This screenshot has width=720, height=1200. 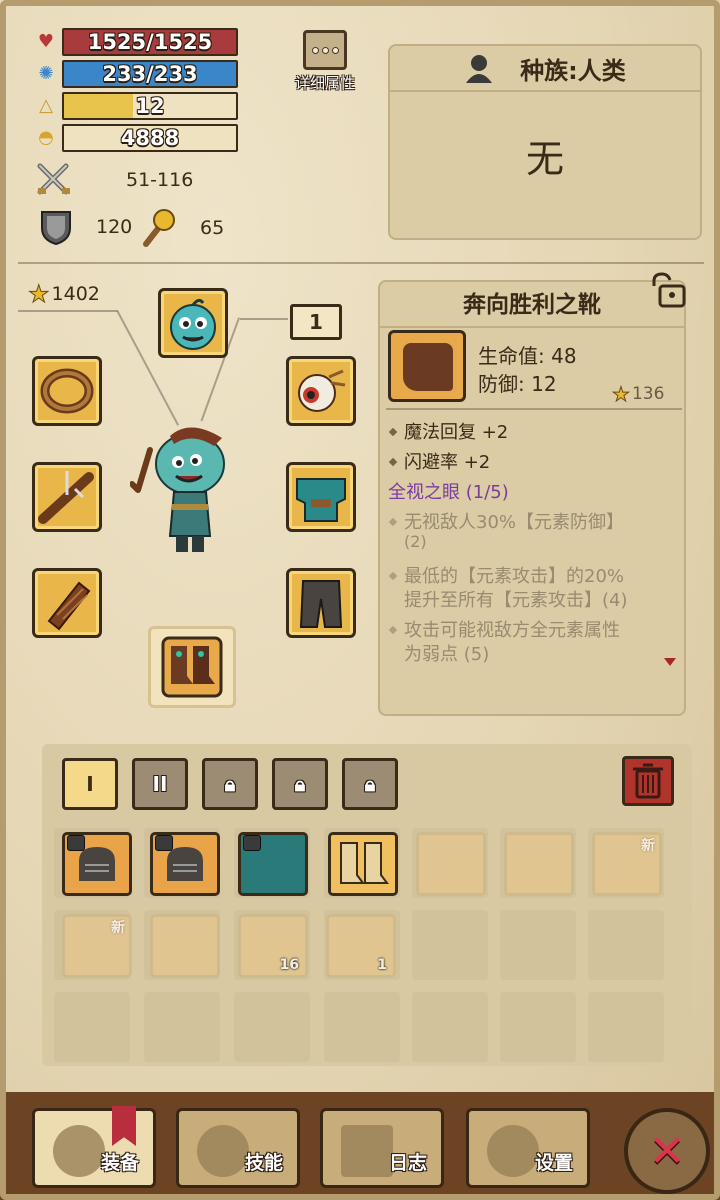 I want to click on connector-line, so click(x=68, y=311).